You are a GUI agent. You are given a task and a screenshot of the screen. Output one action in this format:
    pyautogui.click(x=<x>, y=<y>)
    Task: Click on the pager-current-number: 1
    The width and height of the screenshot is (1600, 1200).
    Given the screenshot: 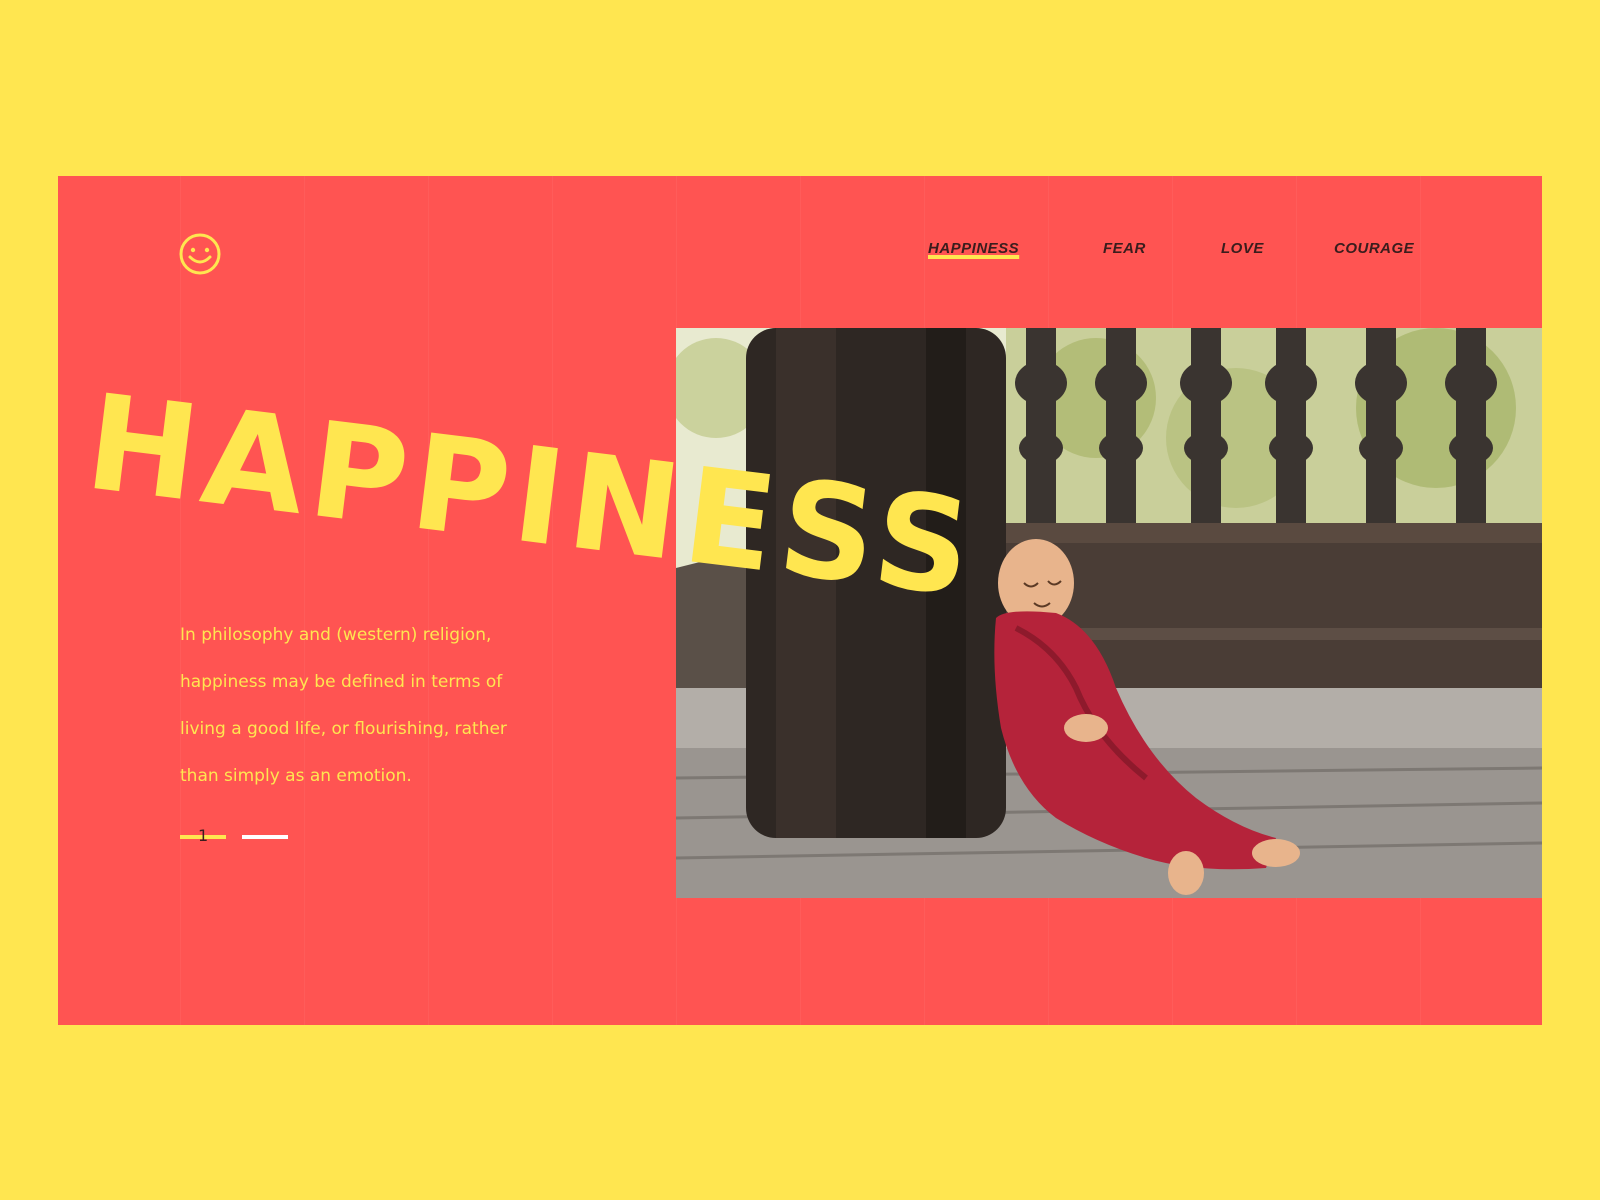 What is the action you would take?
    pyautogui.click(x=203, y=835)
    